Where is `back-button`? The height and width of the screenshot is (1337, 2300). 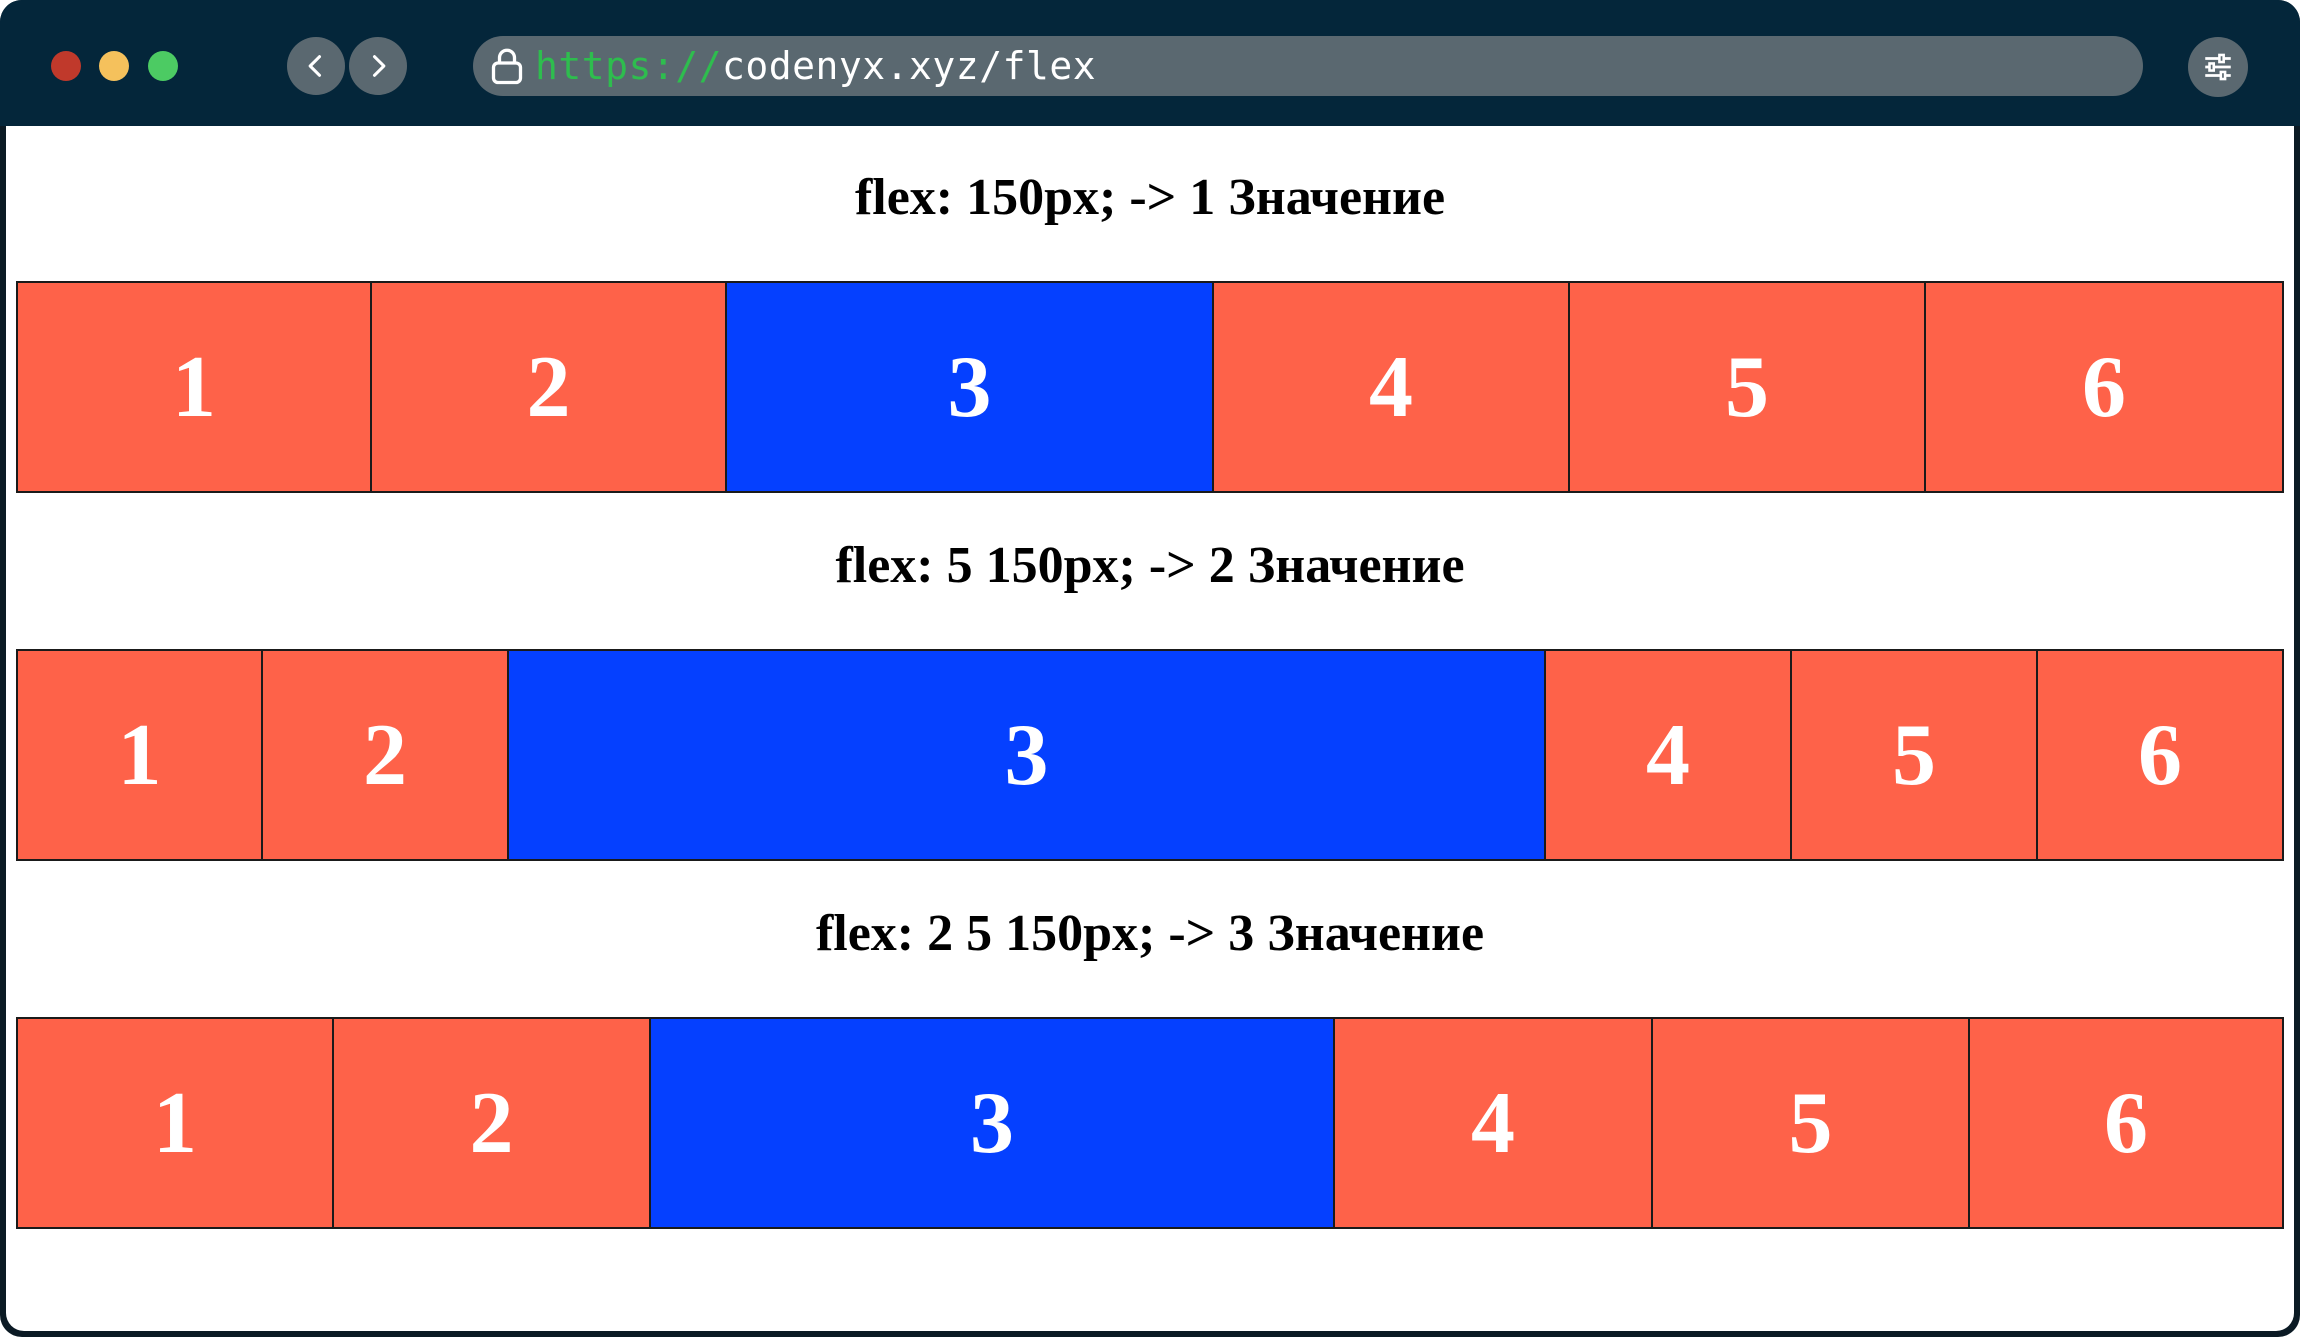 back-button is located at coordinates (316, 66).